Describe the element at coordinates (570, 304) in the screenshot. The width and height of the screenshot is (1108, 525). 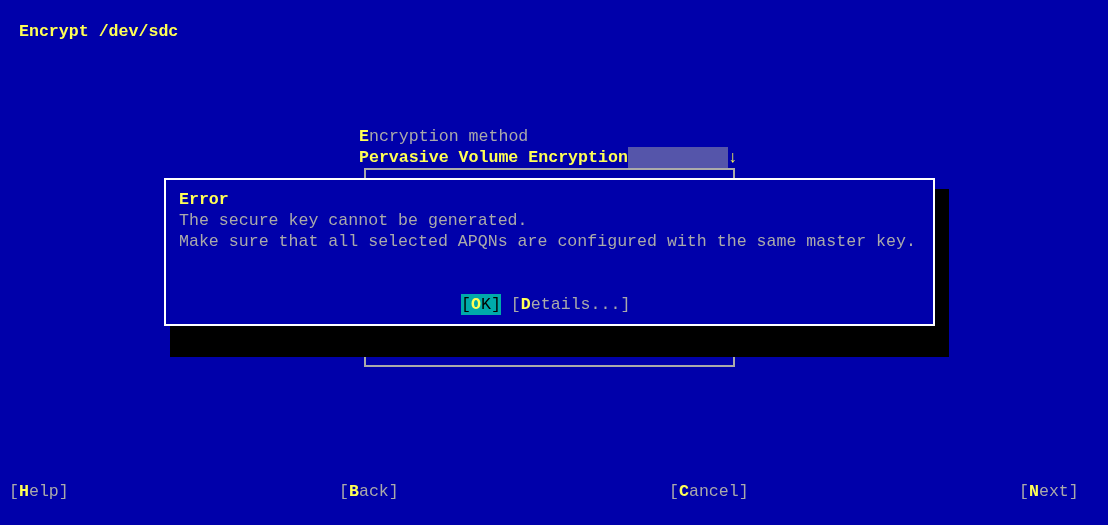
I see `dialog-button: [Details...]` at that location.